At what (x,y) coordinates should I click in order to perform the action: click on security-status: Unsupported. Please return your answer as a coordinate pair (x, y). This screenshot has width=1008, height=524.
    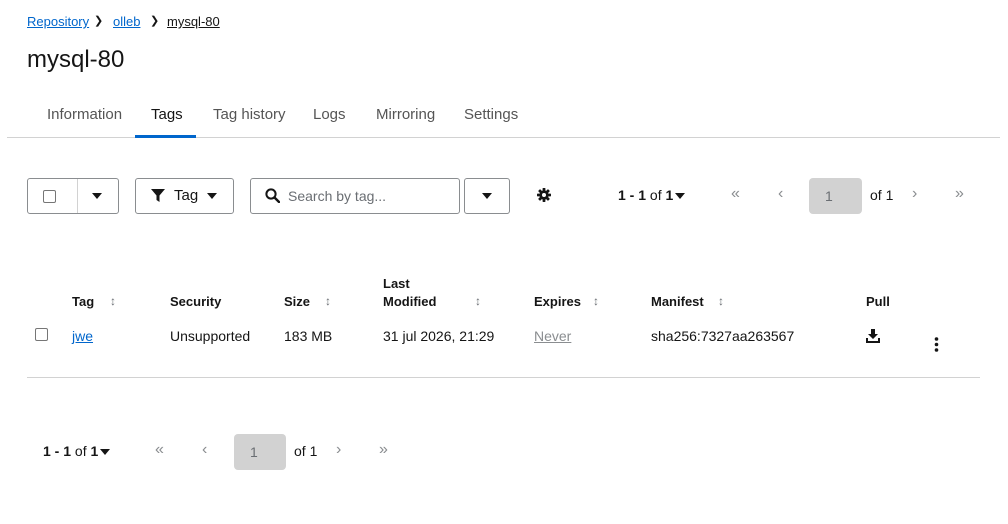
    Looking at the image, I should click on (210, 336).